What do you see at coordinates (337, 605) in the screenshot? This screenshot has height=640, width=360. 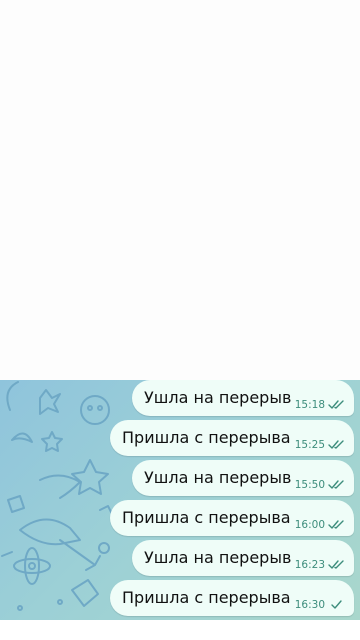 I see `check-icon` at bounding box center [337, 605].